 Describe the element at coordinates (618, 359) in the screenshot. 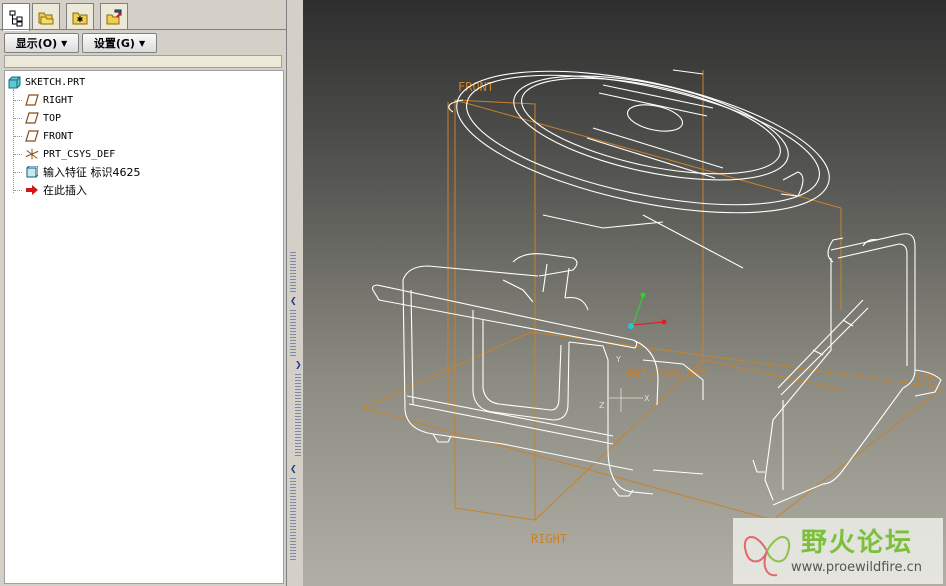

I see `y-axis-label: Y` at that location.